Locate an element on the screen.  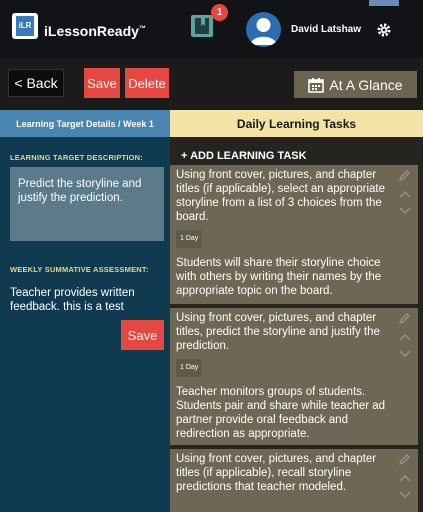
delete-button: Delete is located at coordinates (147, 83).